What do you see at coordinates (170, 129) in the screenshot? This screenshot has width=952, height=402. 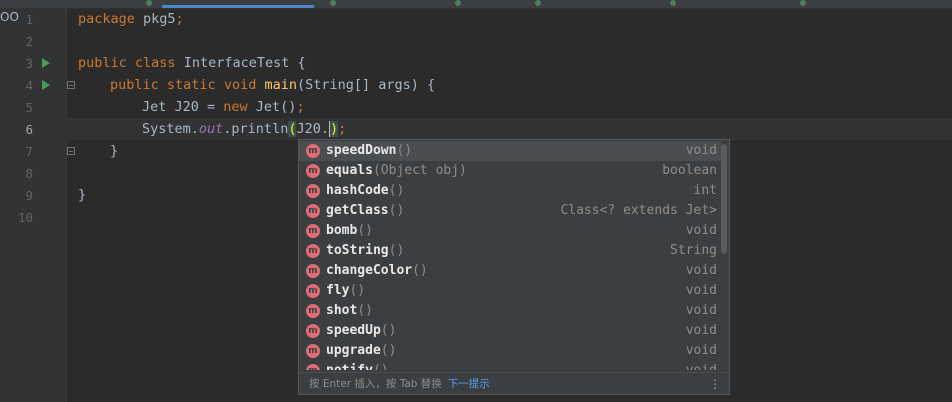 I see `code-text: System.` at bounding box center [170, 129].